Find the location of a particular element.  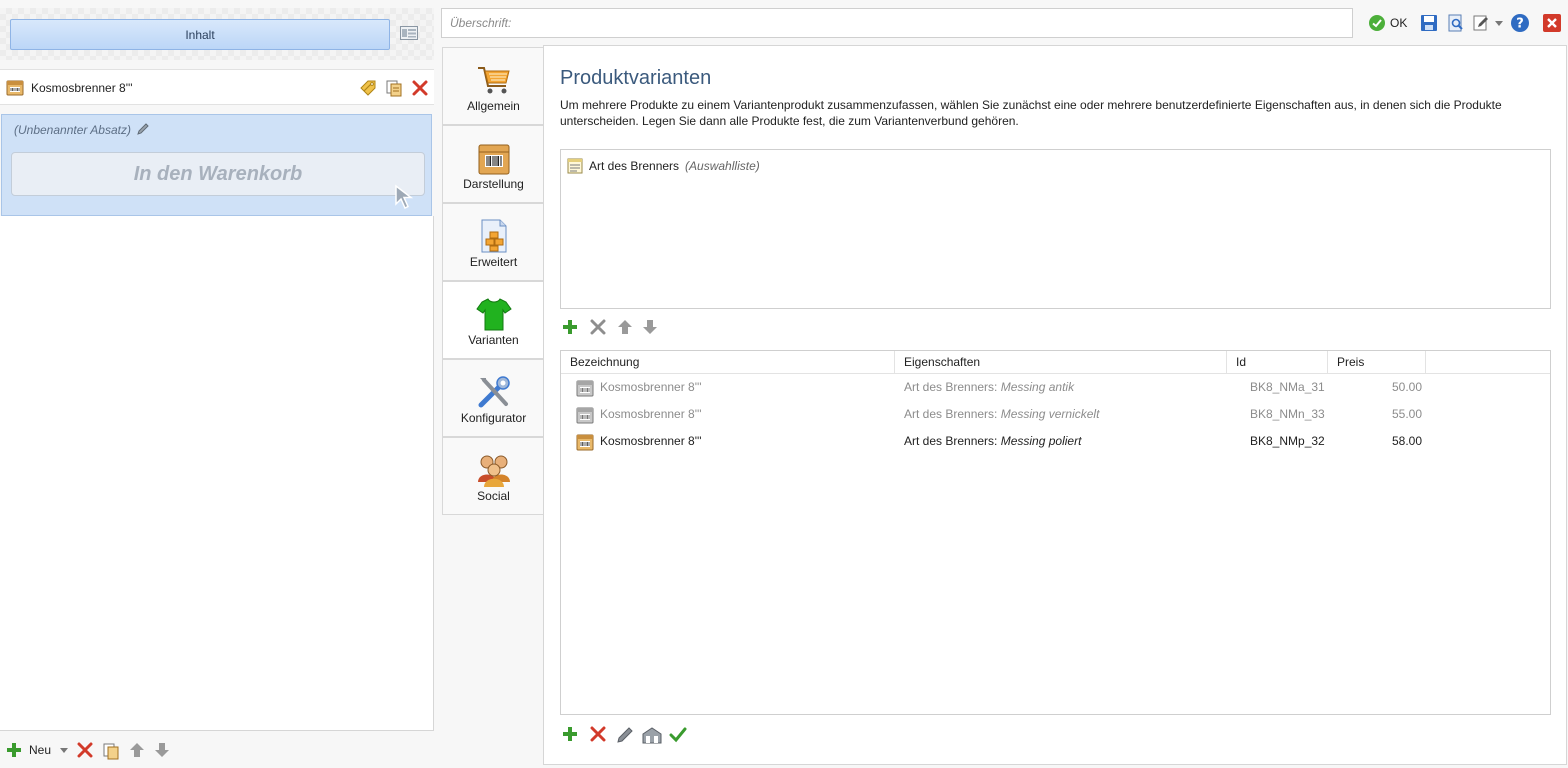

tab-label: Allgemein is located at coordinates (493, 106).